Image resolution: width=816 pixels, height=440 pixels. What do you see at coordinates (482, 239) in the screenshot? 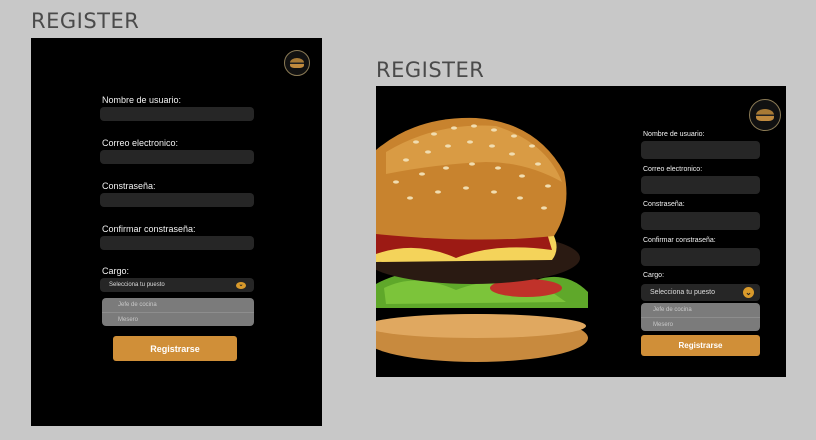
I see `burger-image` at bounding box center [482, 239].